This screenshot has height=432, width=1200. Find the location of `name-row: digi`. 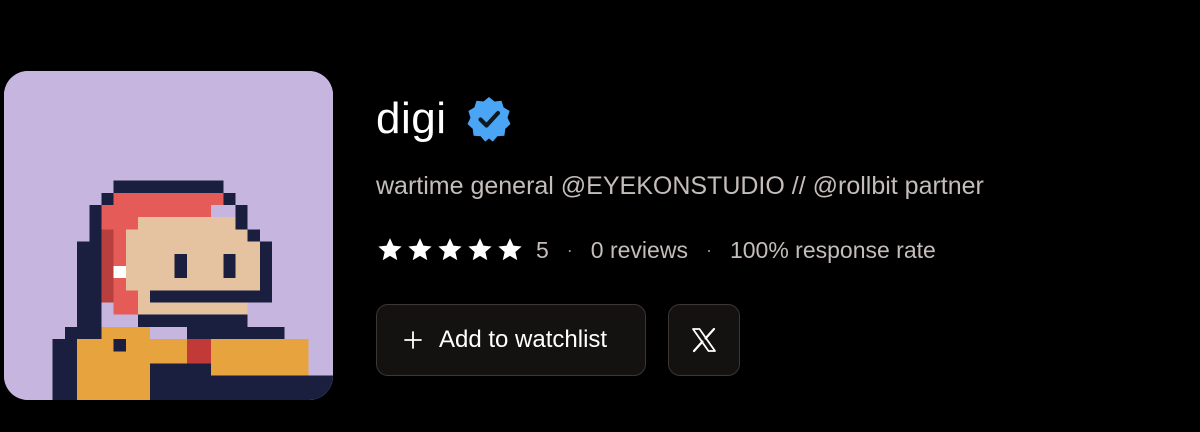

name-row: digi is located at coordinates (444, 119).